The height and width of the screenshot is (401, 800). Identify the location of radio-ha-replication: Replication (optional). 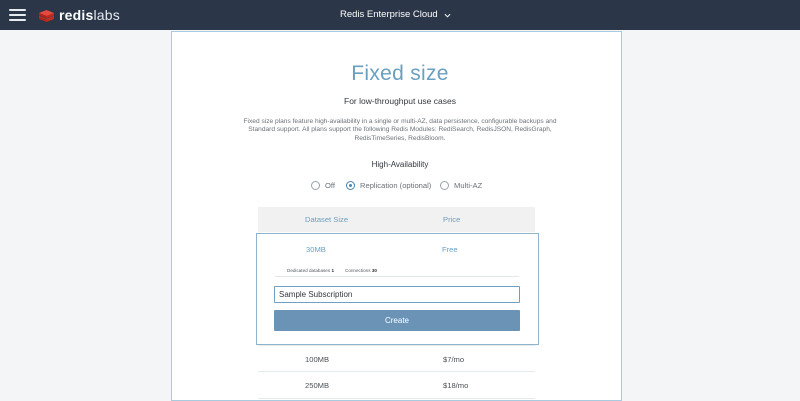
(388, 185).